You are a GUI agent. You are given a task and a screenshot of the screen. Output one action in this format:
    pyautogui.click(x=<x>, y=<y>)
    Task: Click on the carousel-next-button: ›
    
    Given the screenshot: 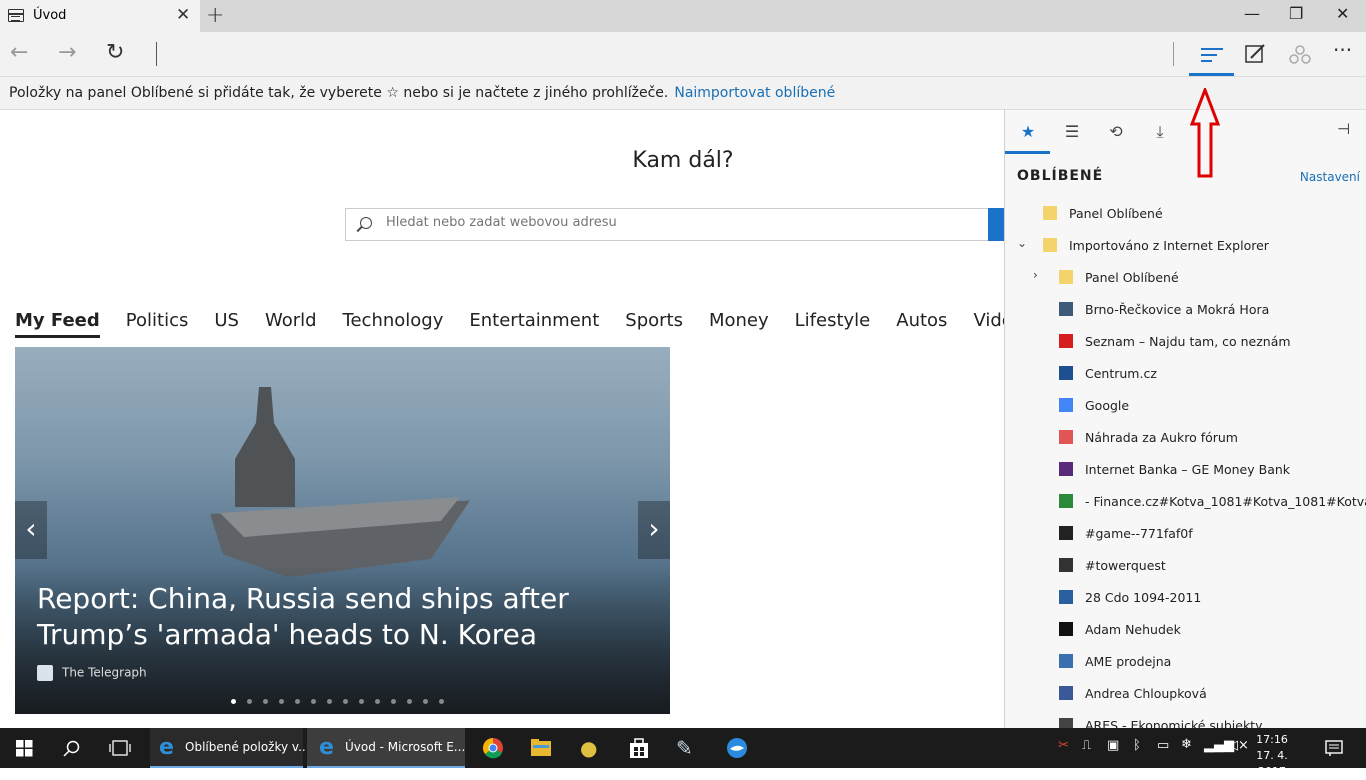 What is the action you would take?
    pyautogui.click(x=654, y=530)
    